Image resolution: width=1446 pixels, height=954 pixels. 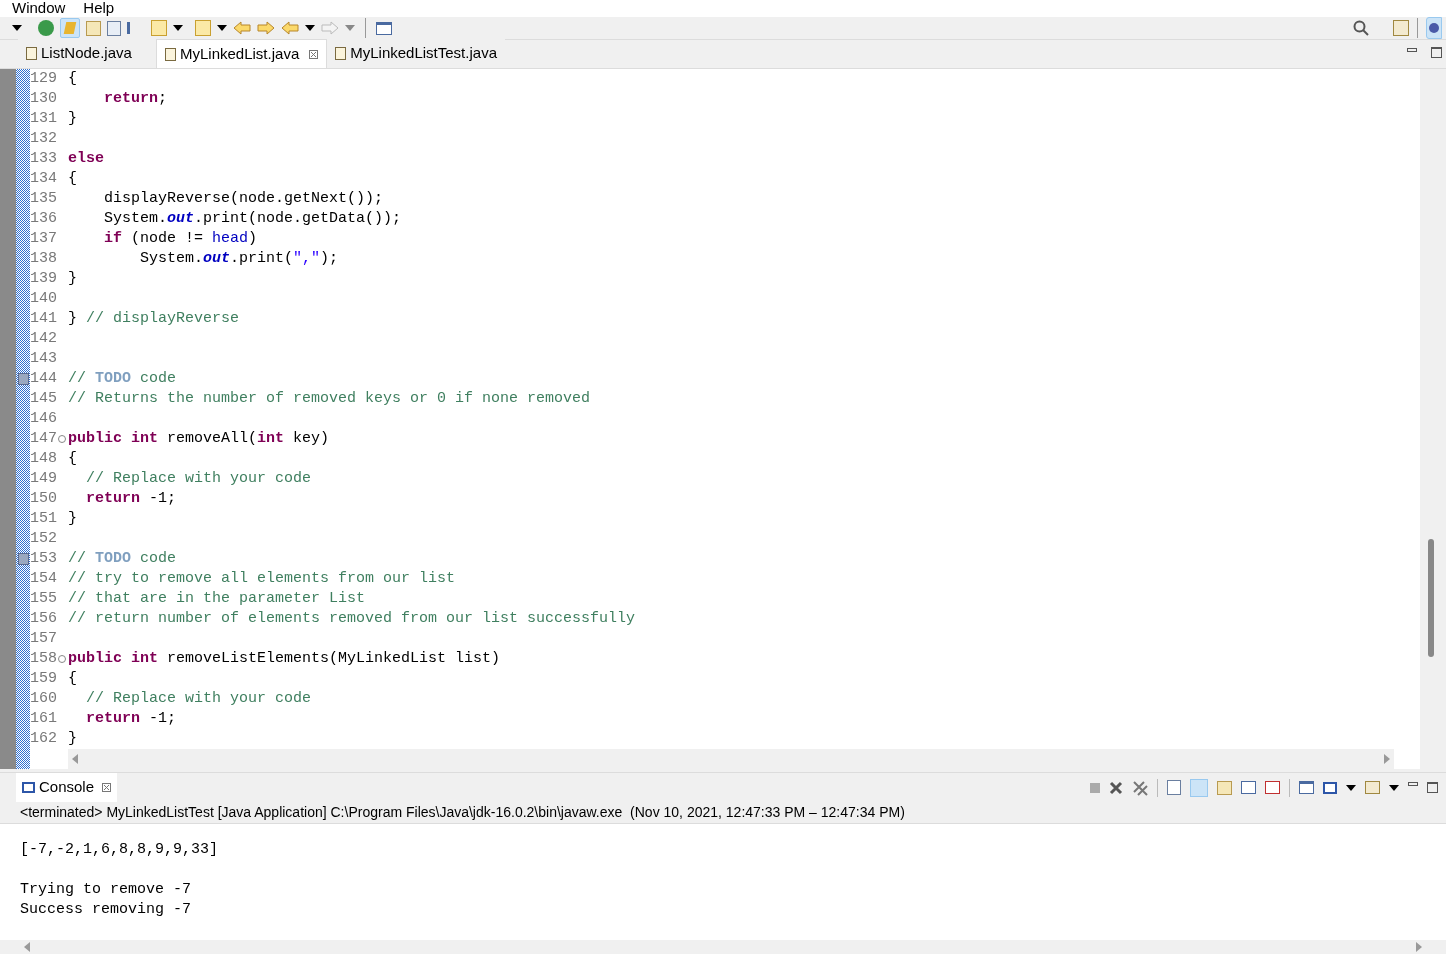 What do you see at coordinates (43, 398) in the screenshot?
I see `line-number: 145` at bounding box center [43, 398].